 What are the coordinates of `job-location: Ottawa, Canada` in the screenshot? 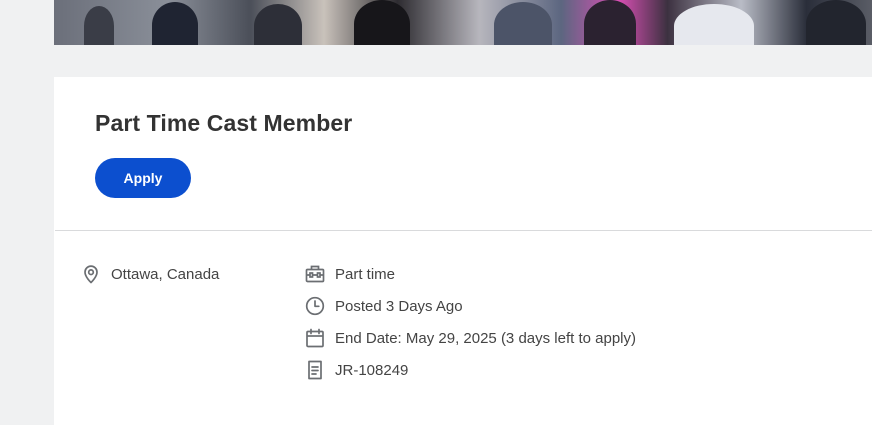 It's located at (149, 274).